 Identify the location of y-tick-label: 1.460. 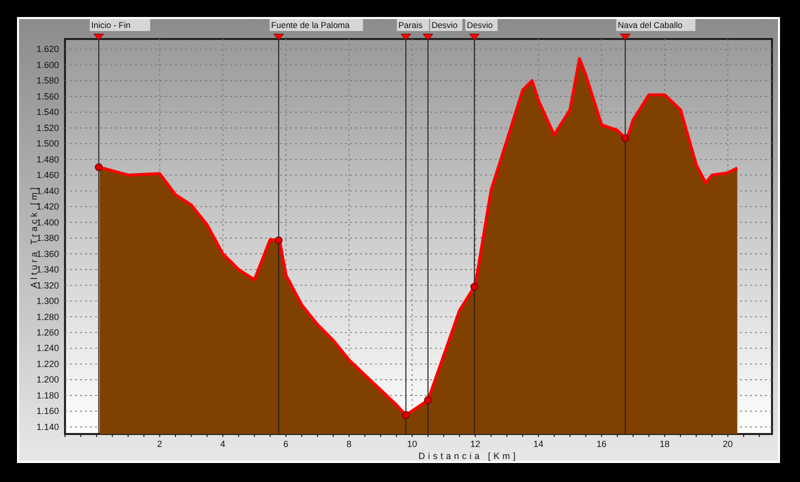
(47, 175).